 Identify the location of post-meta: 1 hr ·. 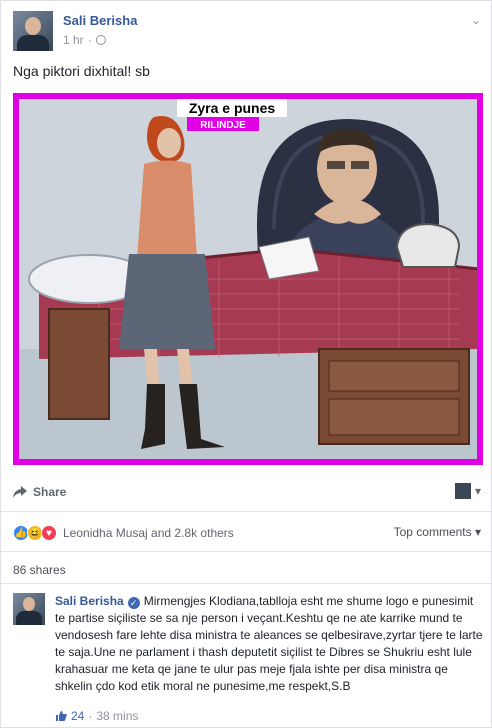
(84, 40).